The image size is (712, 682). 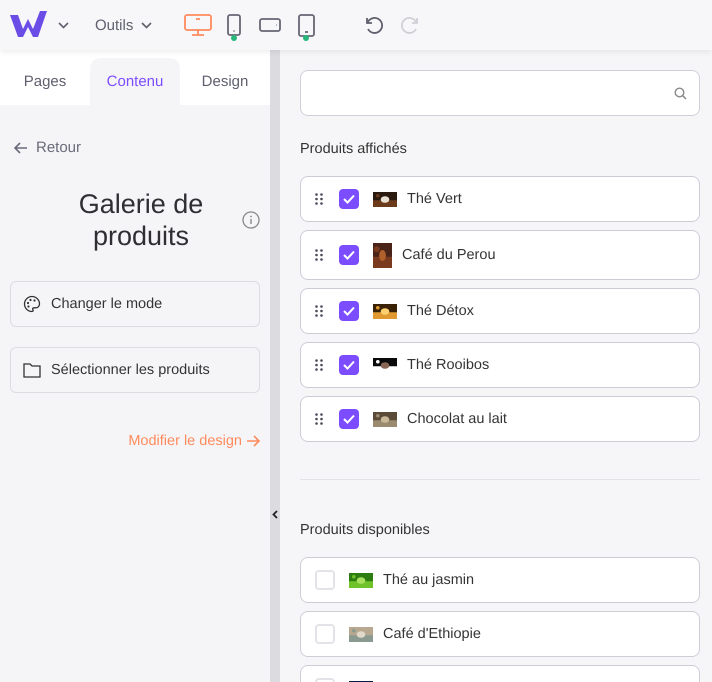 I want to click on product-name: Chocolat au lait, so click(x=457, y=419).